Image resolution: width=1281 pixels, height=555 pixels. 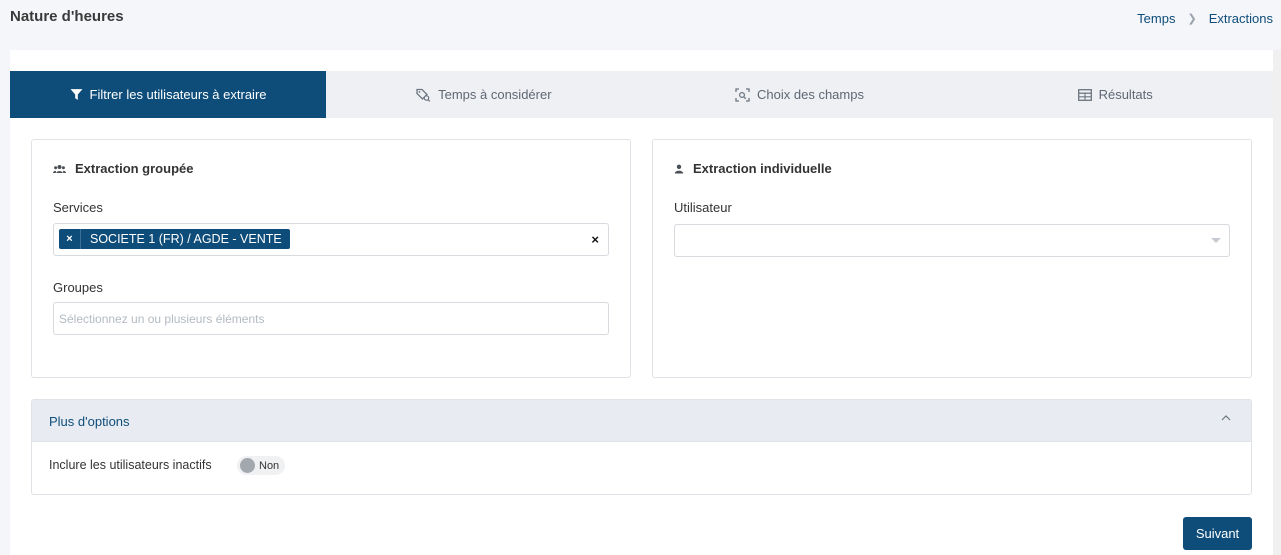 I want to click on selected-service-tag: × SOCIETE 1 (FR) / AGDE - VENTE, so click(x=174, y=239).